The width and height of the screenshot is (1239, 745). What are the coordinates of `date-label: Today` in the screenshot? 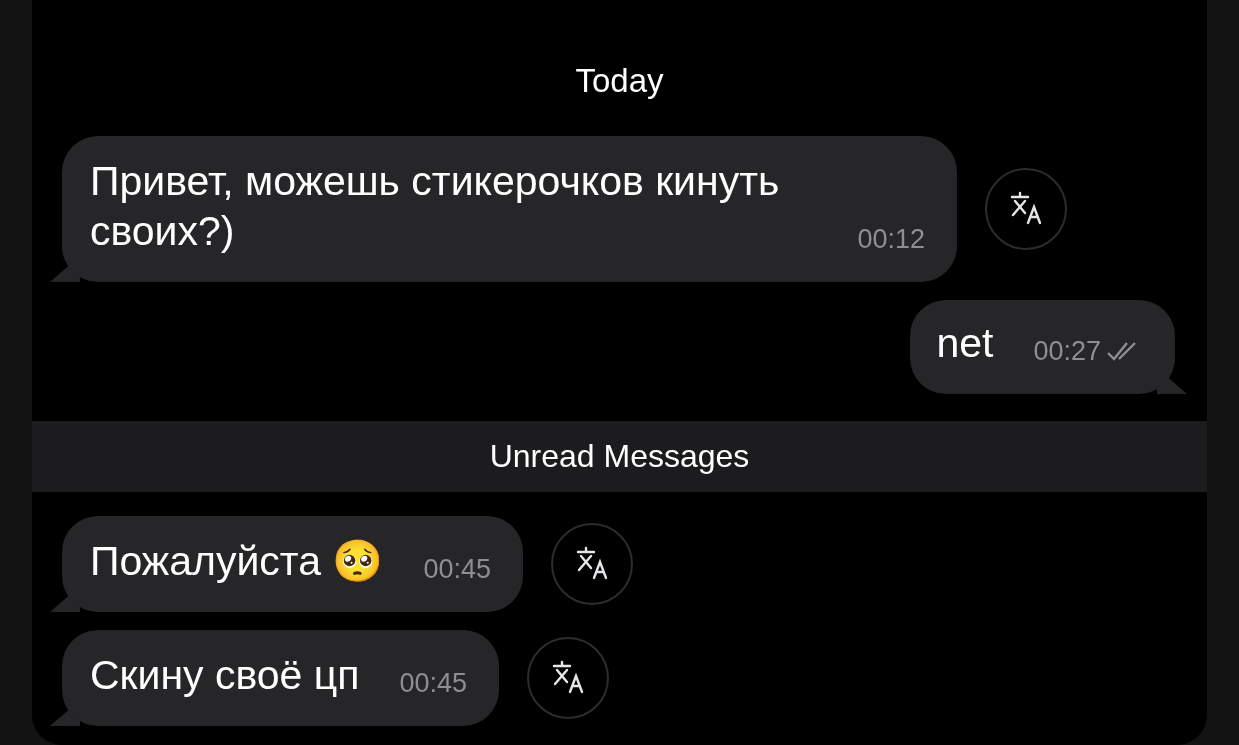 It's located at (619, 81).